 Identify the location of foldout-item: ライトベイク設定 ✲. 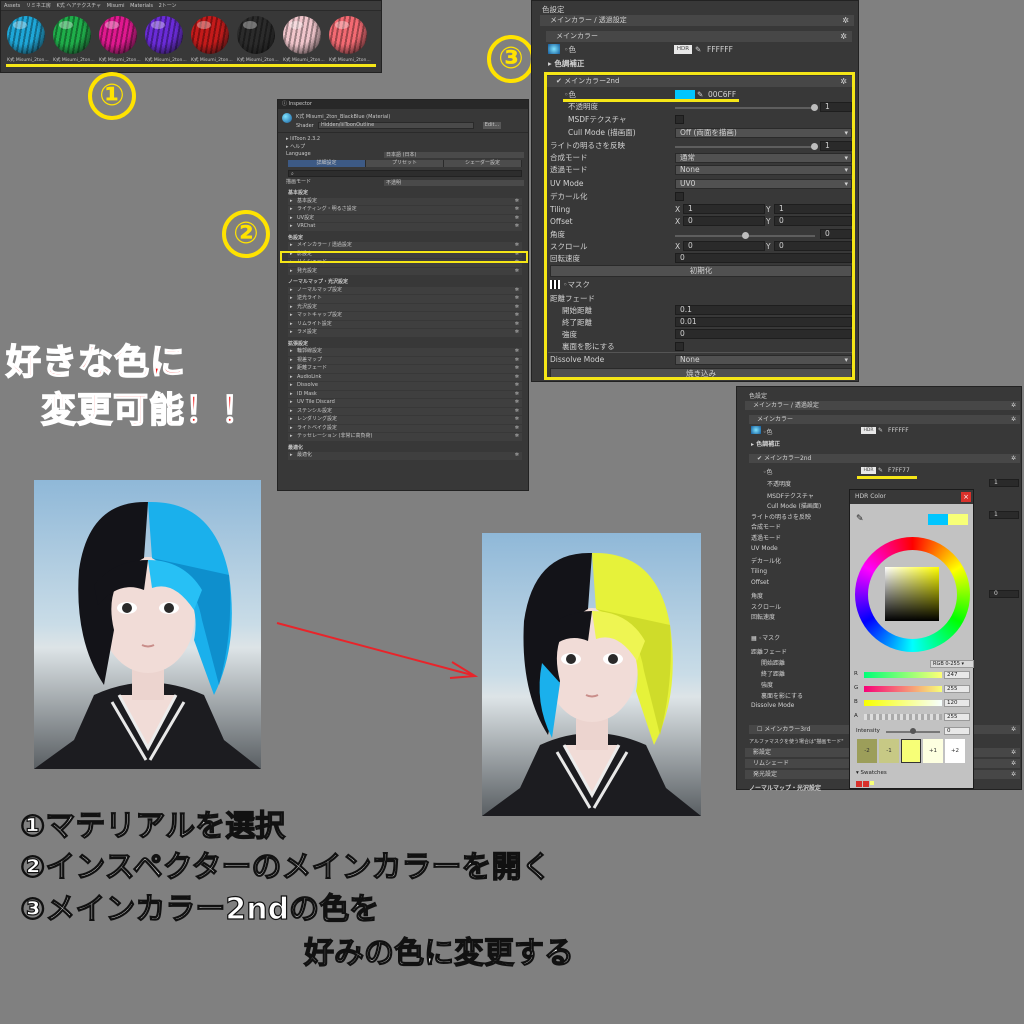
(405, 428).